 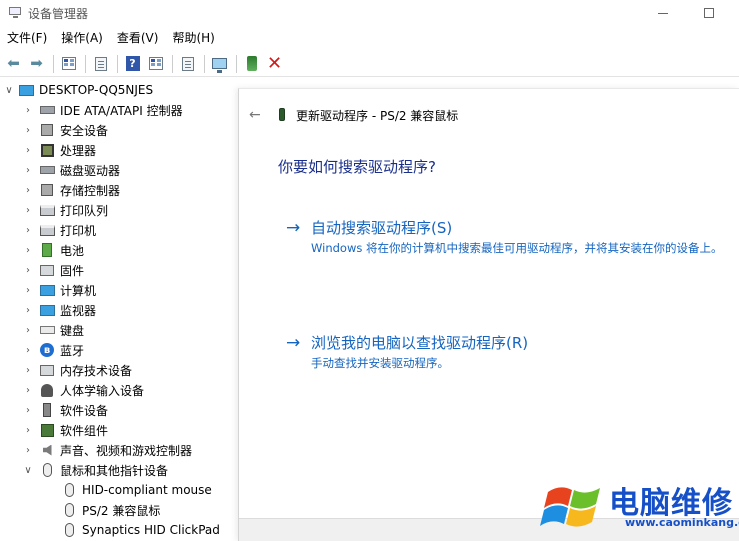 What do you see at coordinates (47, 310) in the screenshot?
I see `monitor-icon` at bounding box center [47, 310].